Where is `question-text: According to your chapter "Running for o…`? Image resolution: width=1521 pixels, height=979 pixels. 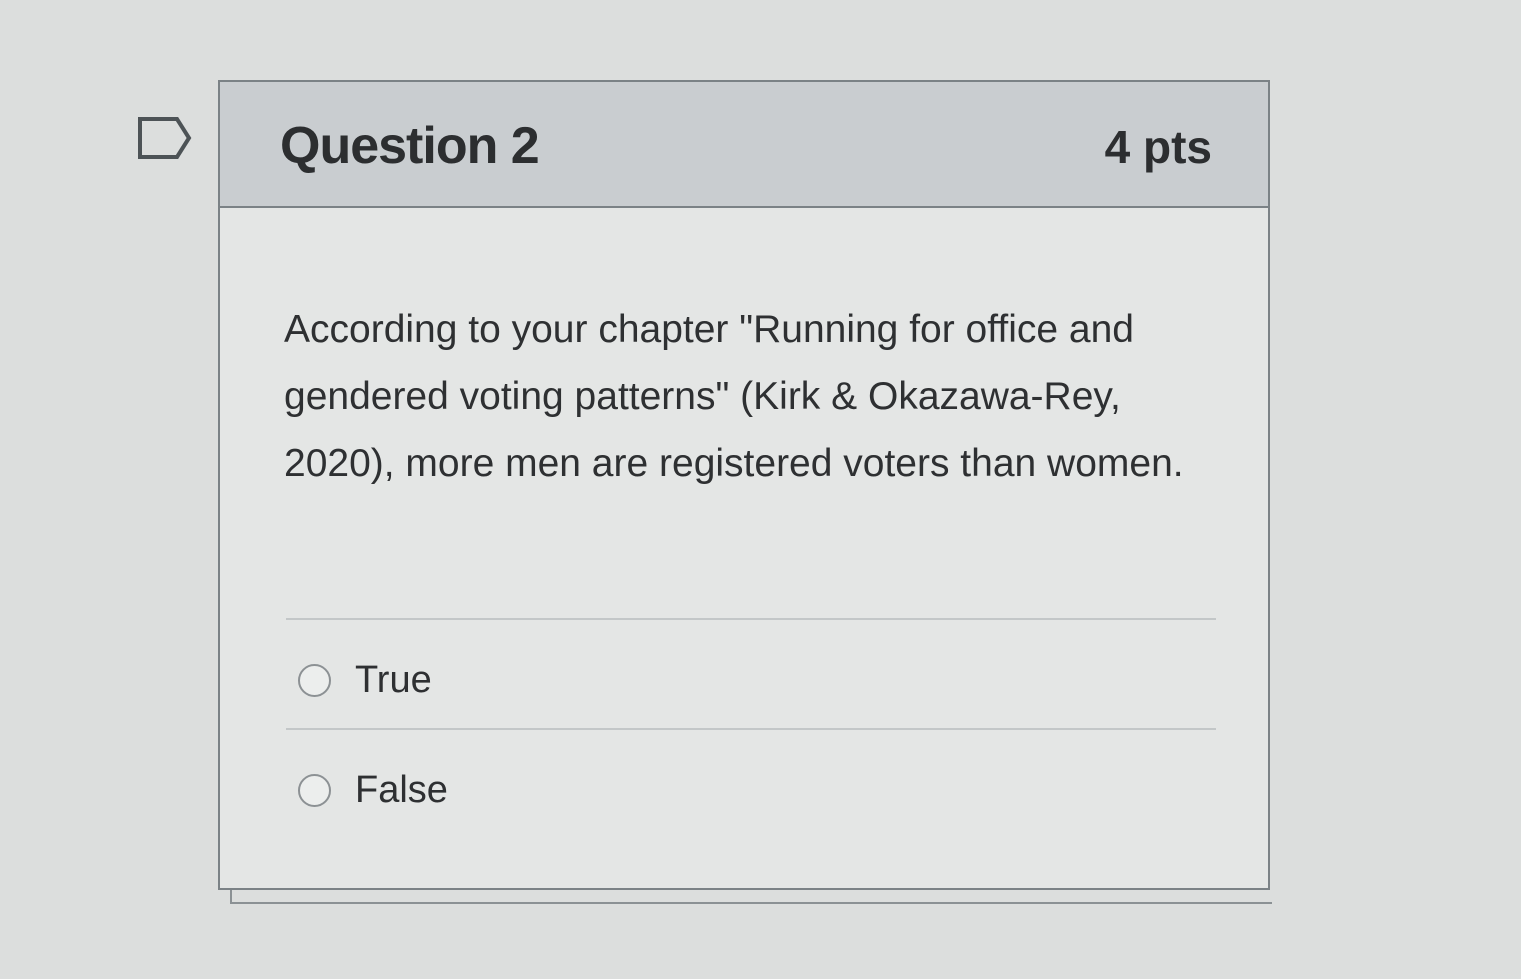
question-text: According to your chapter "Running for o… is located at coordinates (734, 396).